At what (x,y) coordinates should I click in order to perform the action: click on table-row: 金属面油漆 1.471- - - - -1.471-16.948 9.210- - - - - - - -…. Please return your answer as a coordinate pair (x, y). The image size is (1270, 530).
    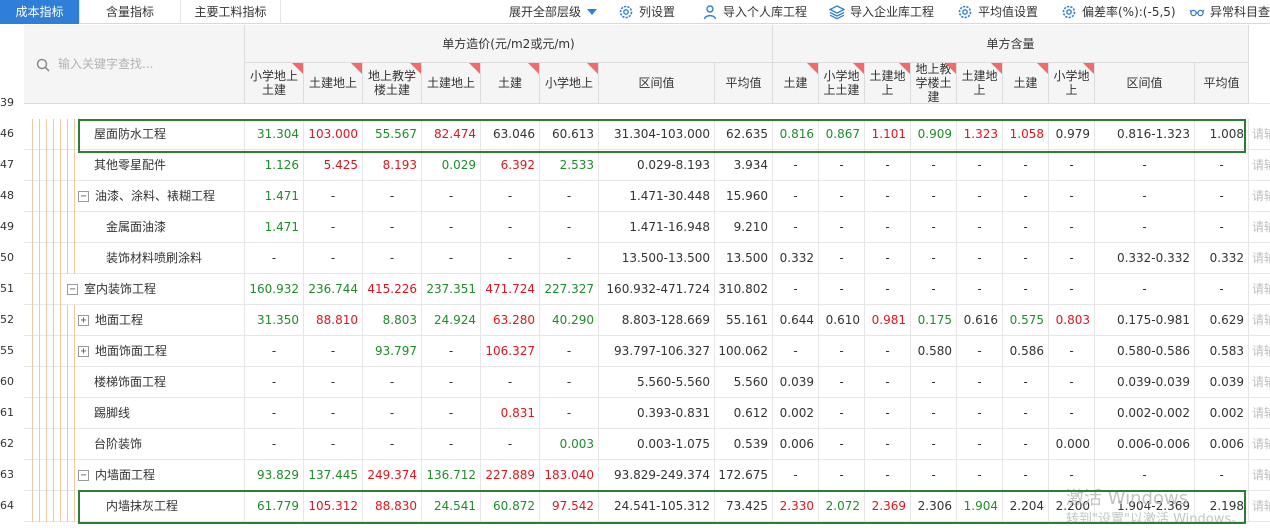
    Looking at the image, I should click on (647, 227).